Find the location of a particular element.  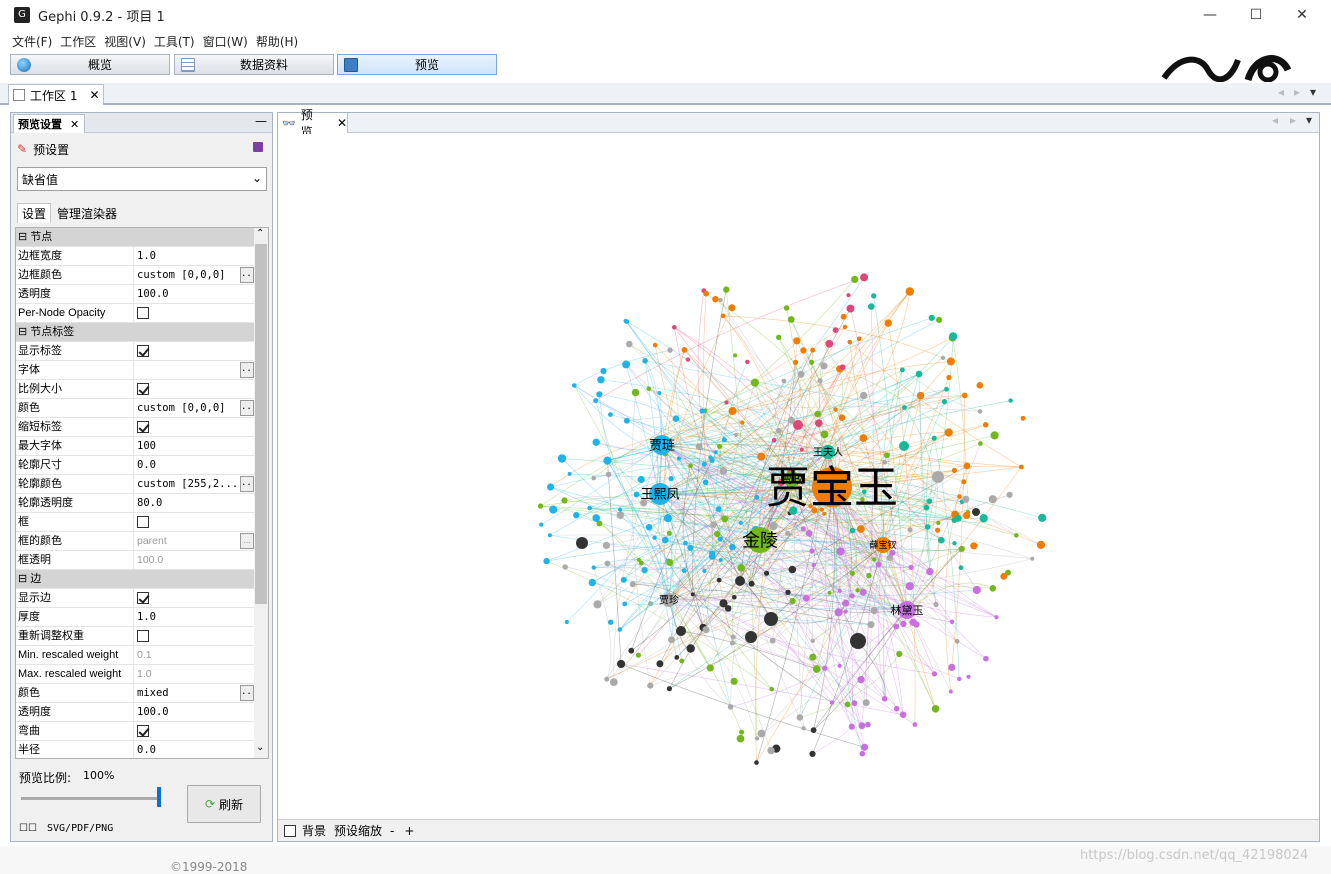

export-button: SVG/PDF/PNG is located at coordinates (80, 828).